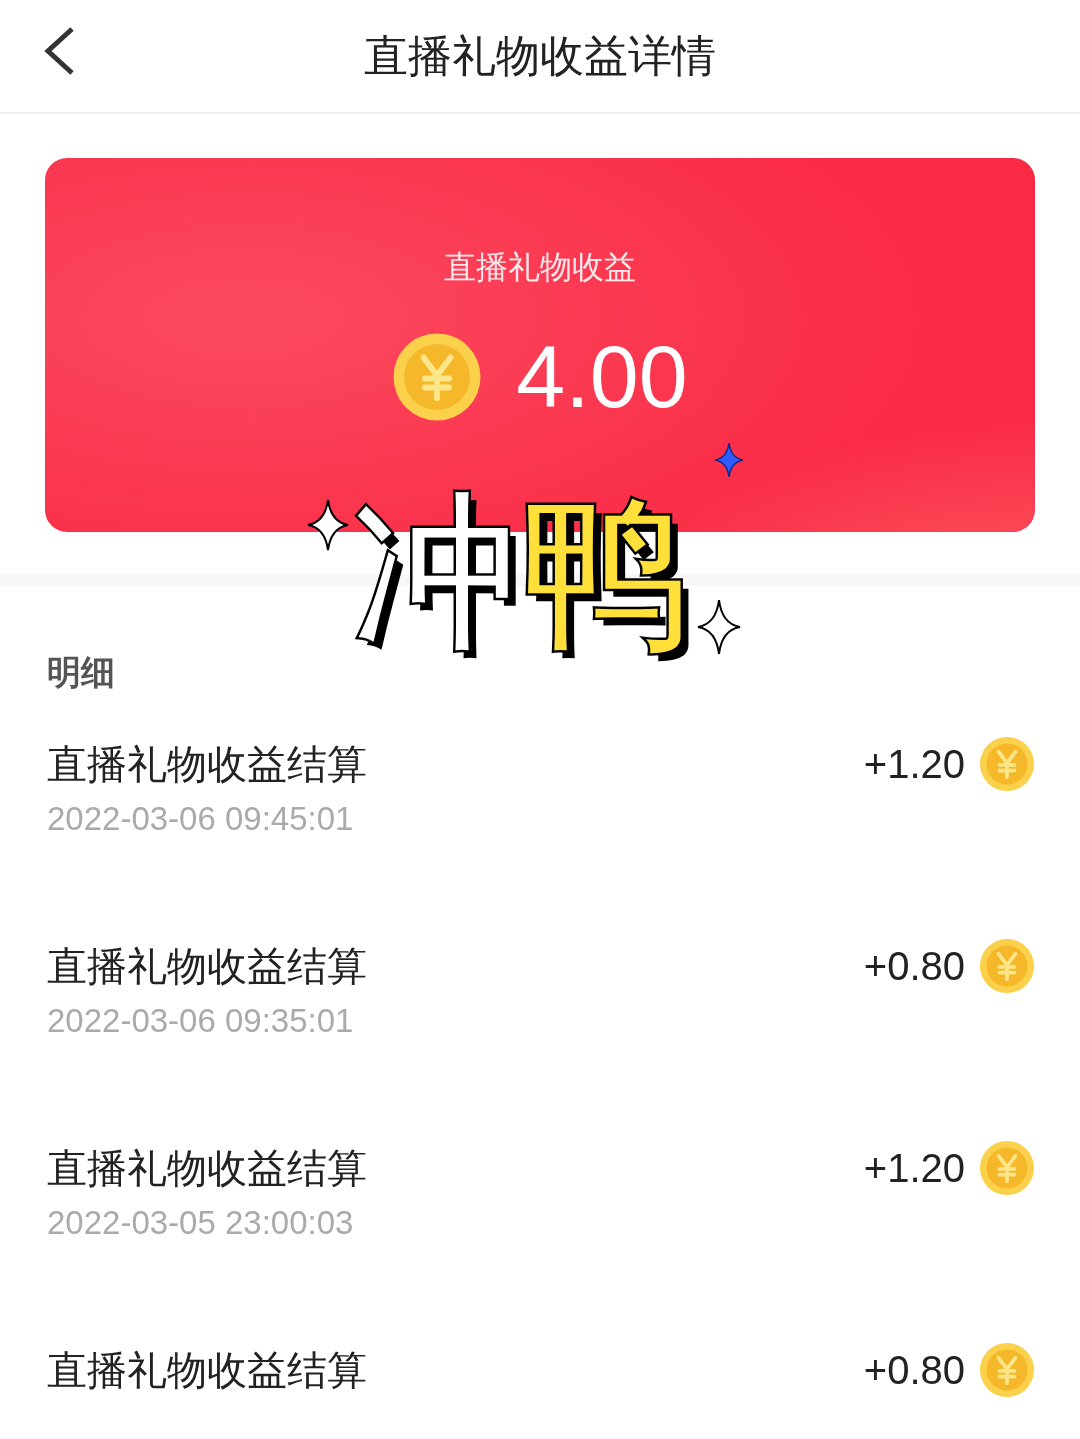 This screenshot has height=1439, width=1080. I want to click on back-icon, so click(59, 51).